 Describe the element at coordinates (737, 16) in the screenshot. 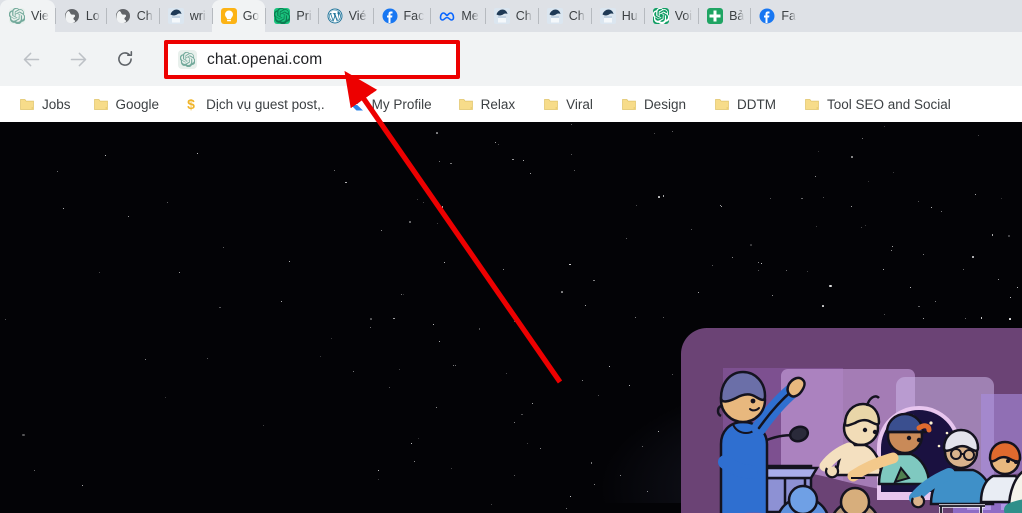

I see `tab-label: Bả` at that location.